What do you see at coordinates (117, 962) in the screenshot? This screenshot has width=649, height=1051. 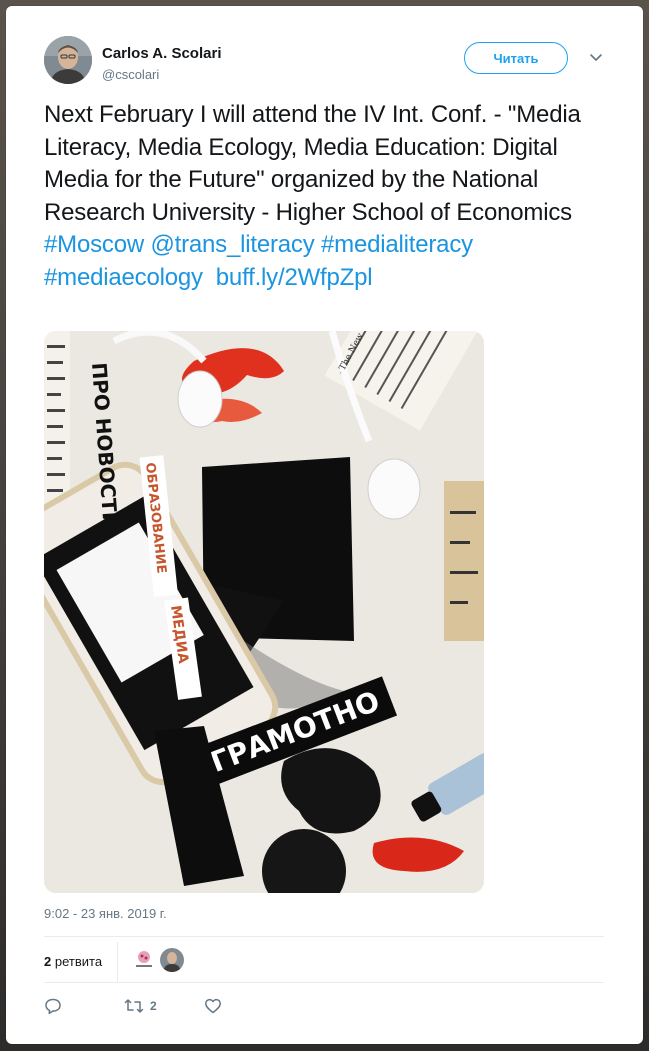 I see `stats-separator` at bounding box center [117, 962].